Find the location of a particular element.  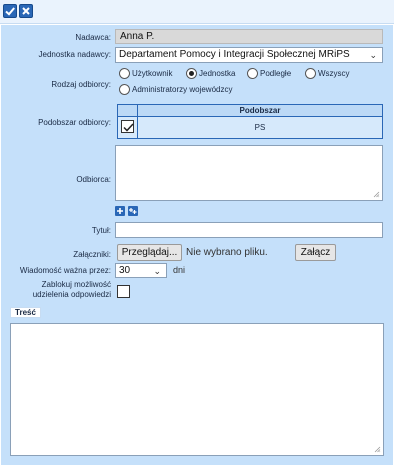

add-group-icon is located at coordinates (133, 211).